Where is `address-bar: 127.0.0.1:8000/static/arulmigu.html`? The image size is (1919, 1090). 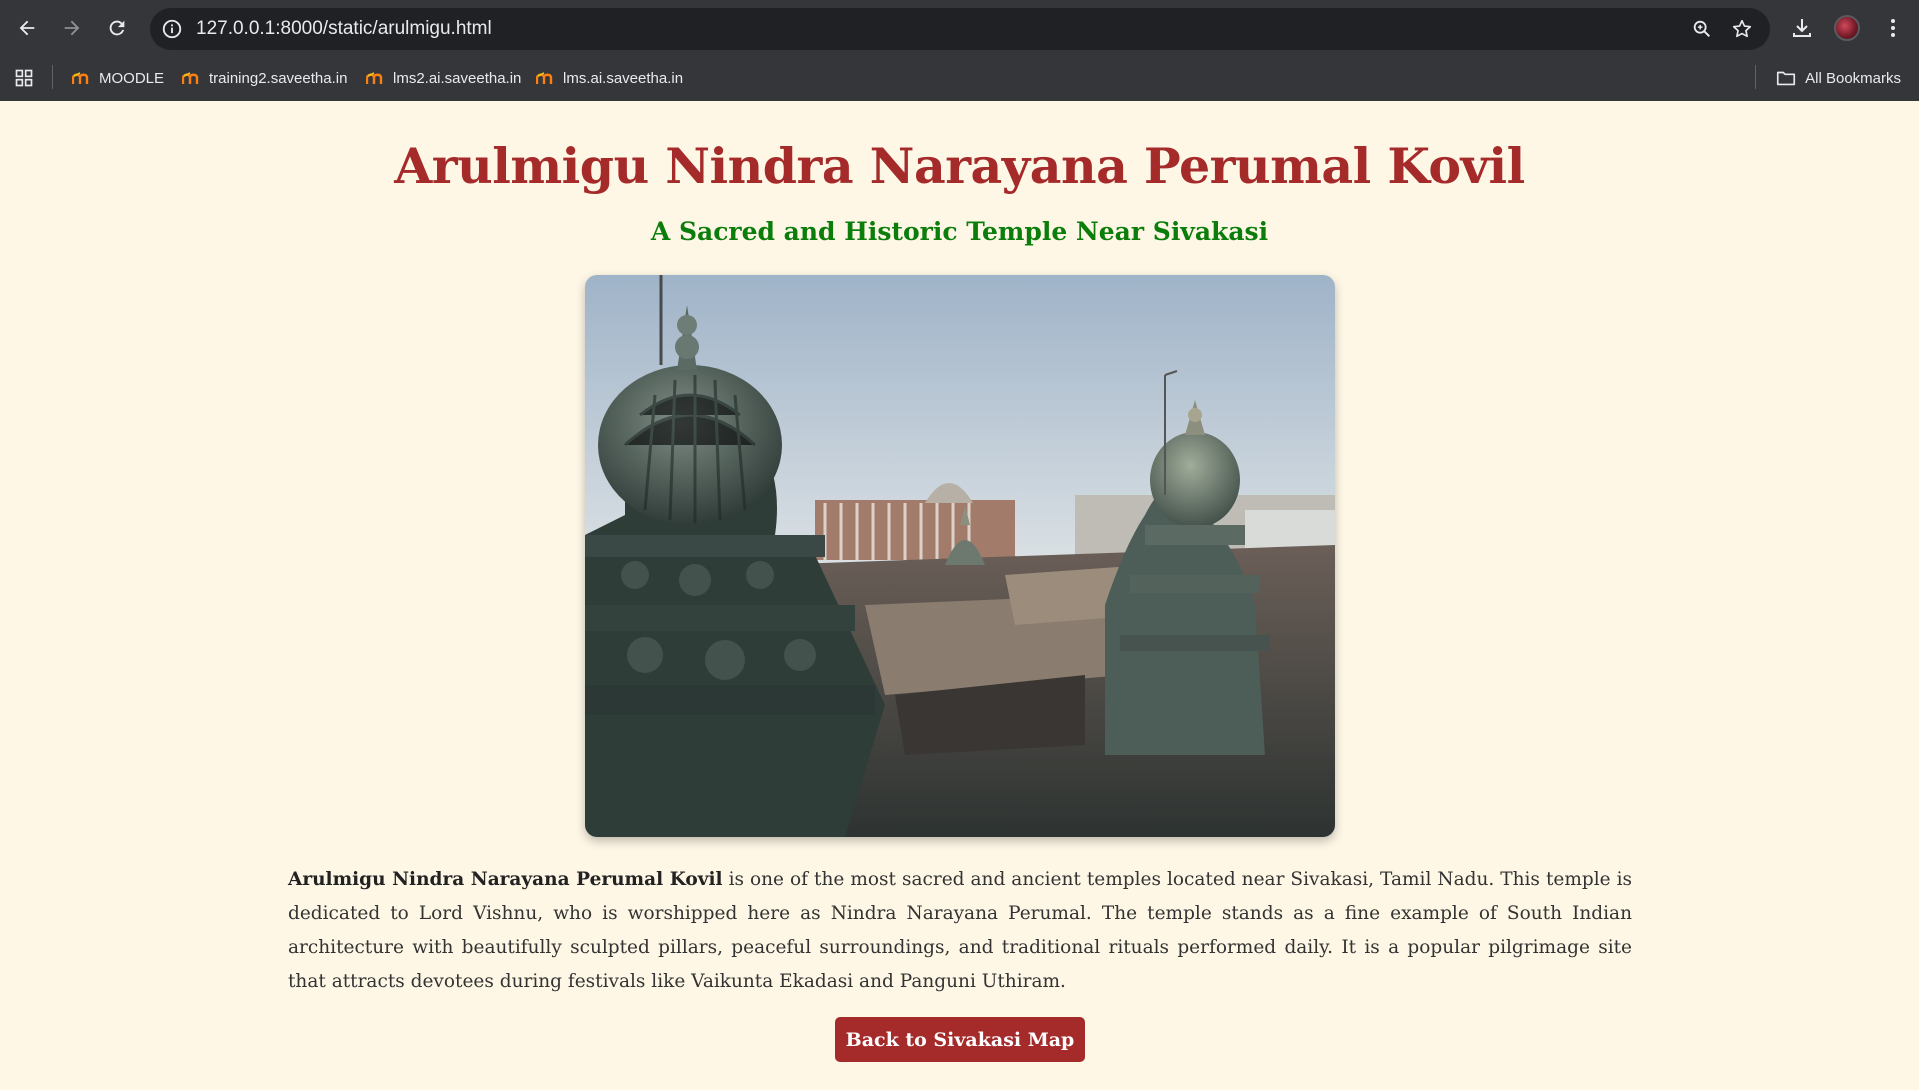
address-bar: 127.0.0.1:8000/static/arulmigu.html is located at coordinates (960, 29).